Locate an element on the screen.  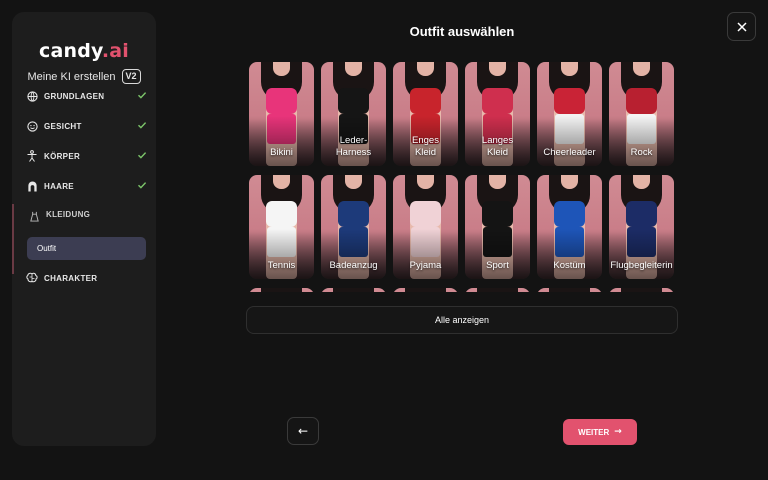
outfit-card: Bikini is located at coordinates (281, 114).